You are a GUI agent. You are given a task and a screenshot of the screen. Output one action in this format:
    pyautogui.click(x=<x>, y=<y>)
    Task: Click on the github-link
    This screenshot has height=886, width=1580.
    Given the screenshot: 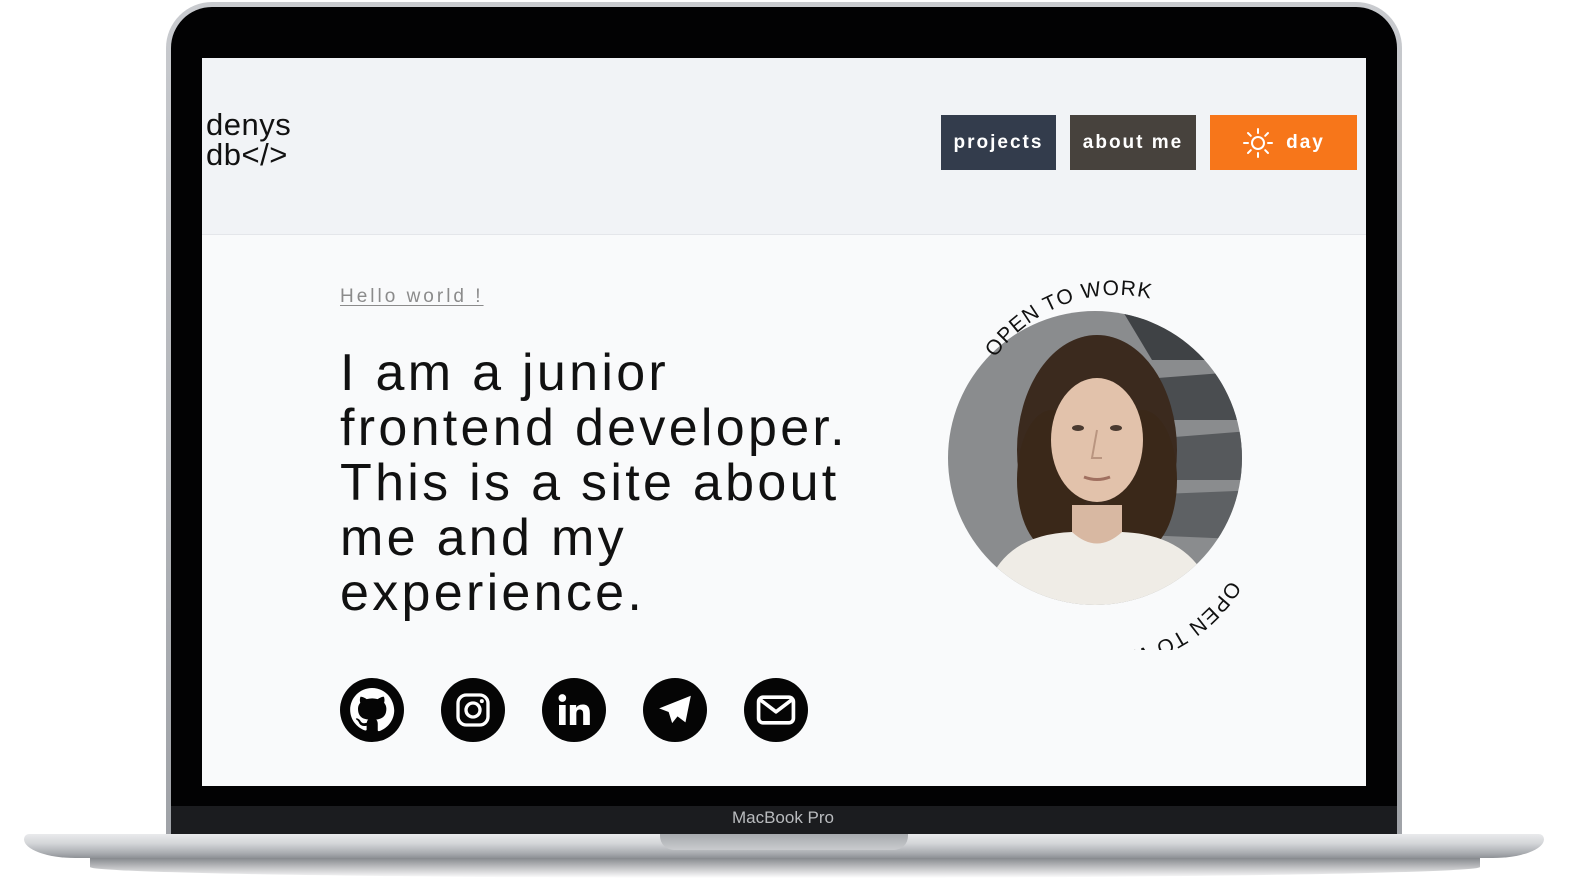 What is the action you would take?
    pyautogui.click(x=372, y=710)
    